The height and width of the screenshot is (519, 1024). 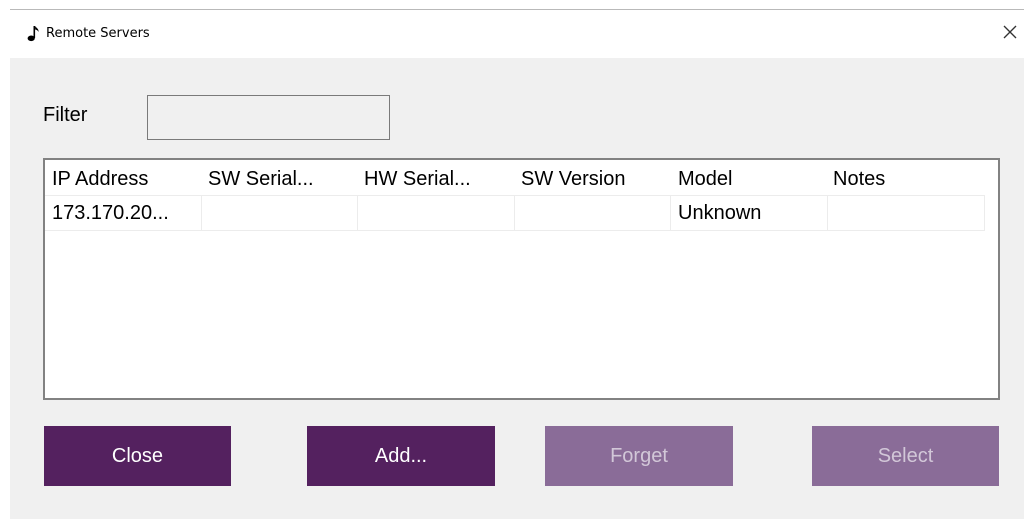 I want to click on forget-button: Forget, so click(x=639, y=456).